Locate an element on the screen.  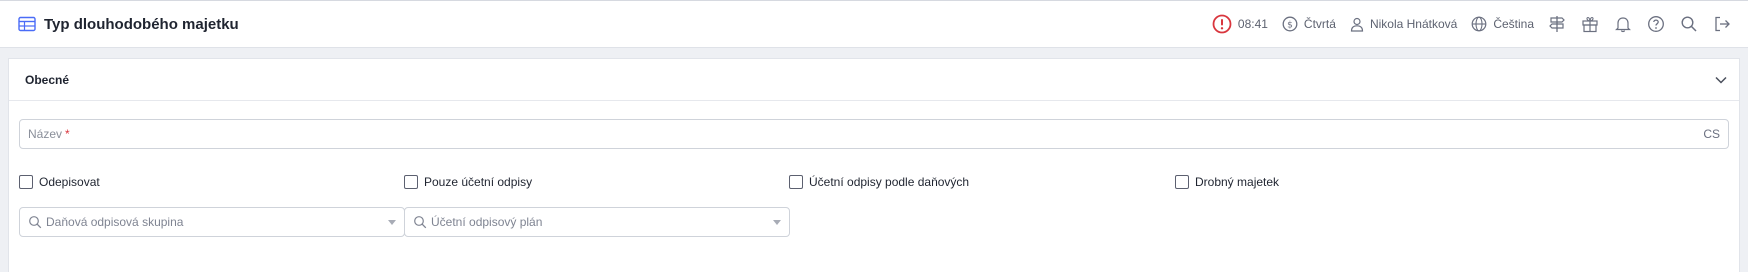
help-icon is located at coordinates (1656, 24).